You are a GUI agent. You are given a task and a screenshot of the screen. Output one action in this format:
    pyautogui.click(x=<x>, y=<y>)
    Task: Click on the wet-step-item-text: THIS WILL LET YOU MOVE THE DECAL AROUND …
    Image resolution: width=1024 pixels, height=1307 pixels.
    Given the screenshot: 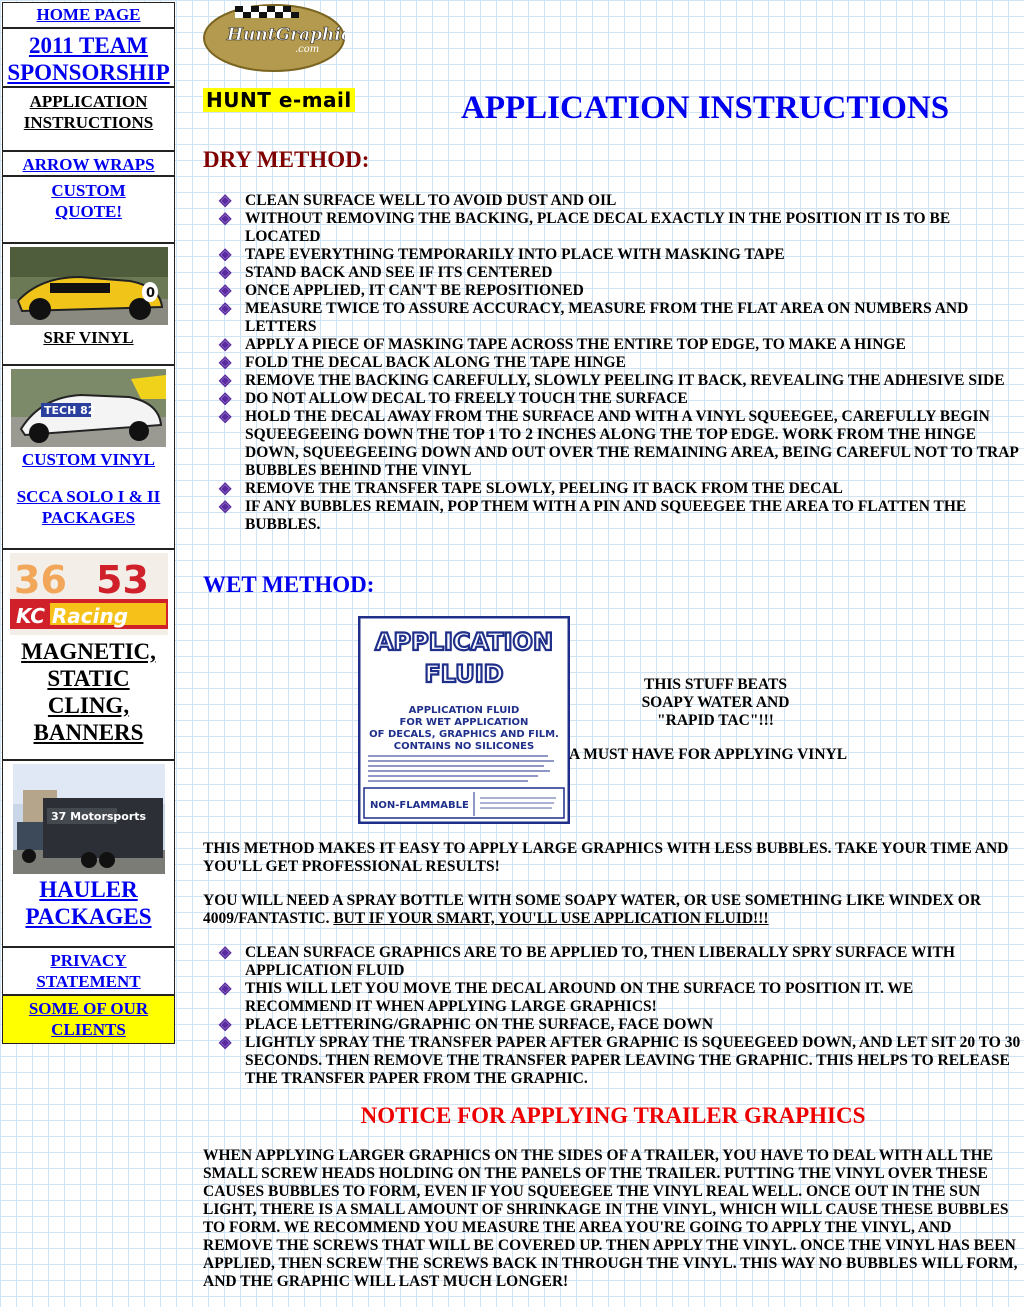 What is the action you would take?
    pyautogui.click(x=579, y=997)
    